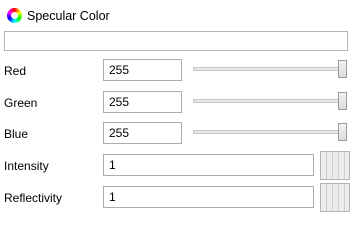 This screenshot has height=240, width=353. What do you see at coordinates (176, 41) in the screenshot?
I see `color-swatch` at bounding box center [176, 41].